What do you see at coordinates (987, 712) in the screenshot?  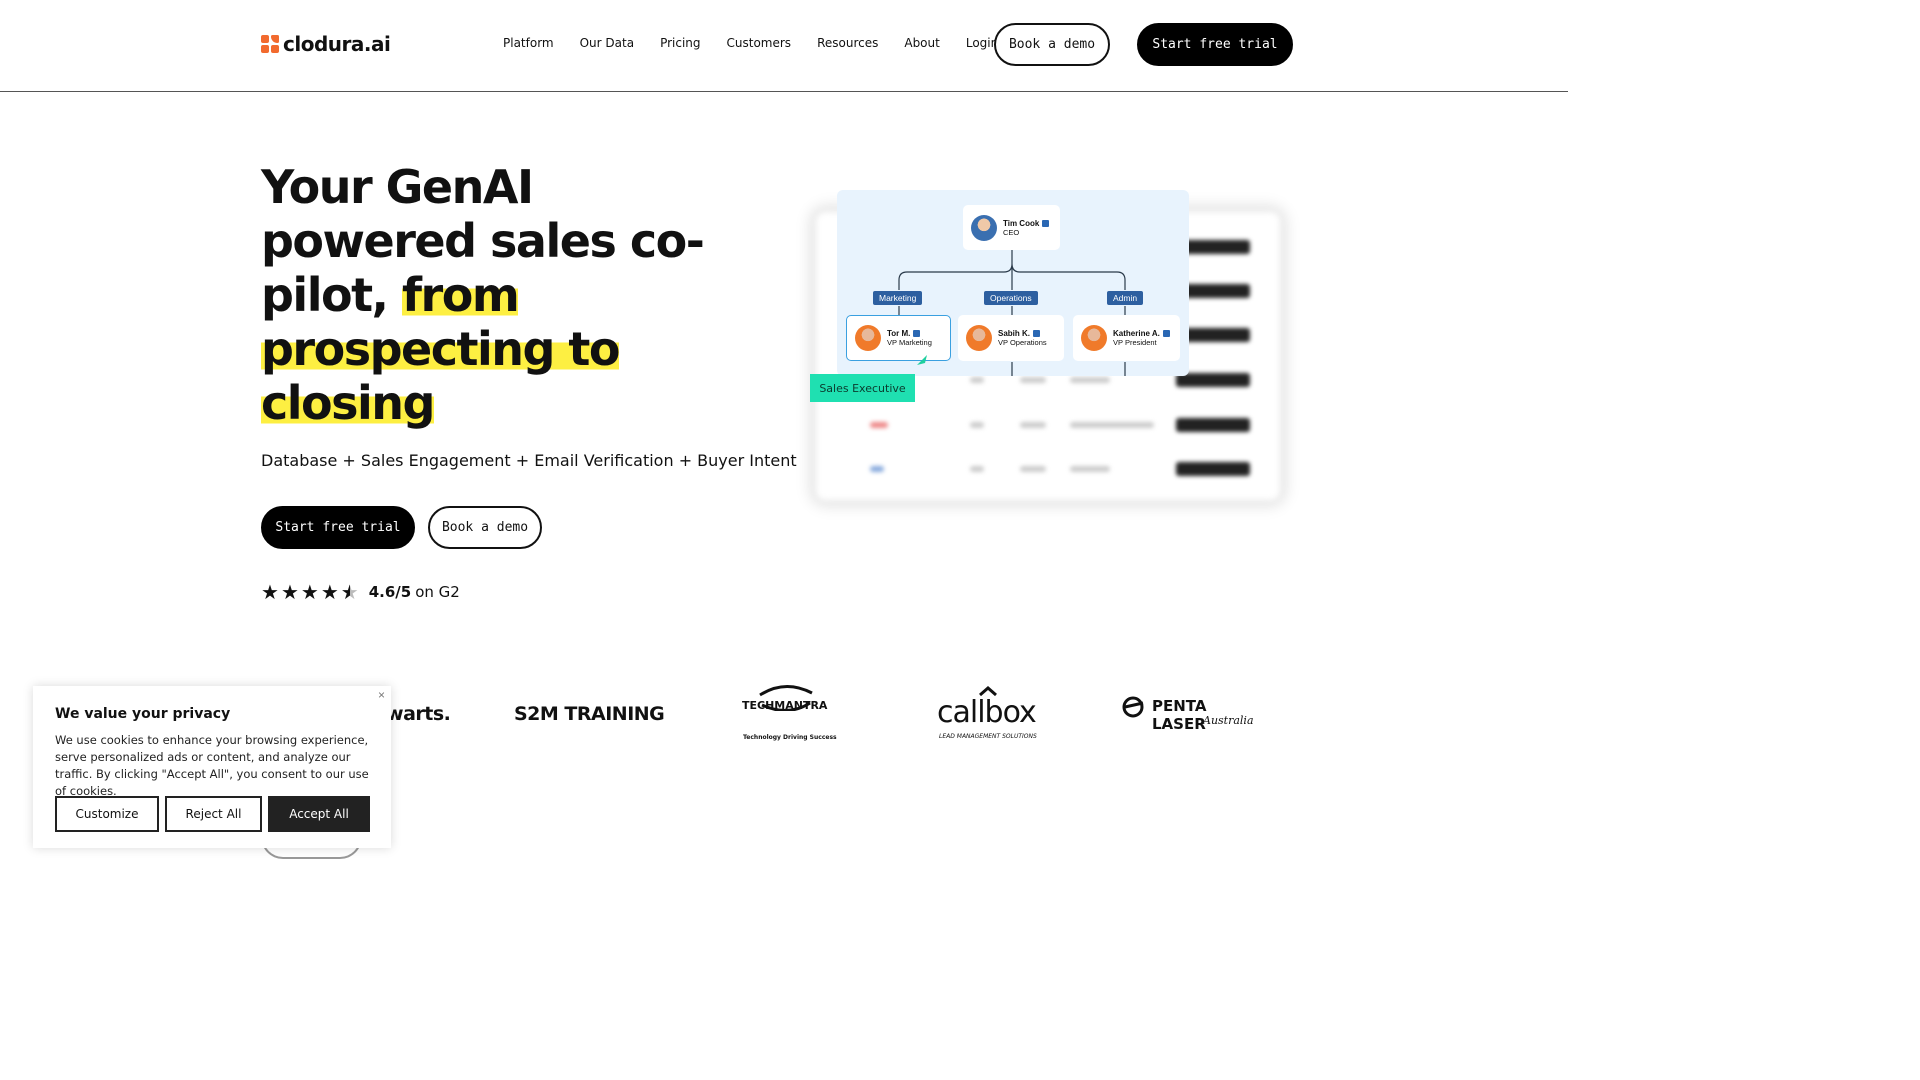 I see `callbox-name: callbox` at bounding box center [987, 712].